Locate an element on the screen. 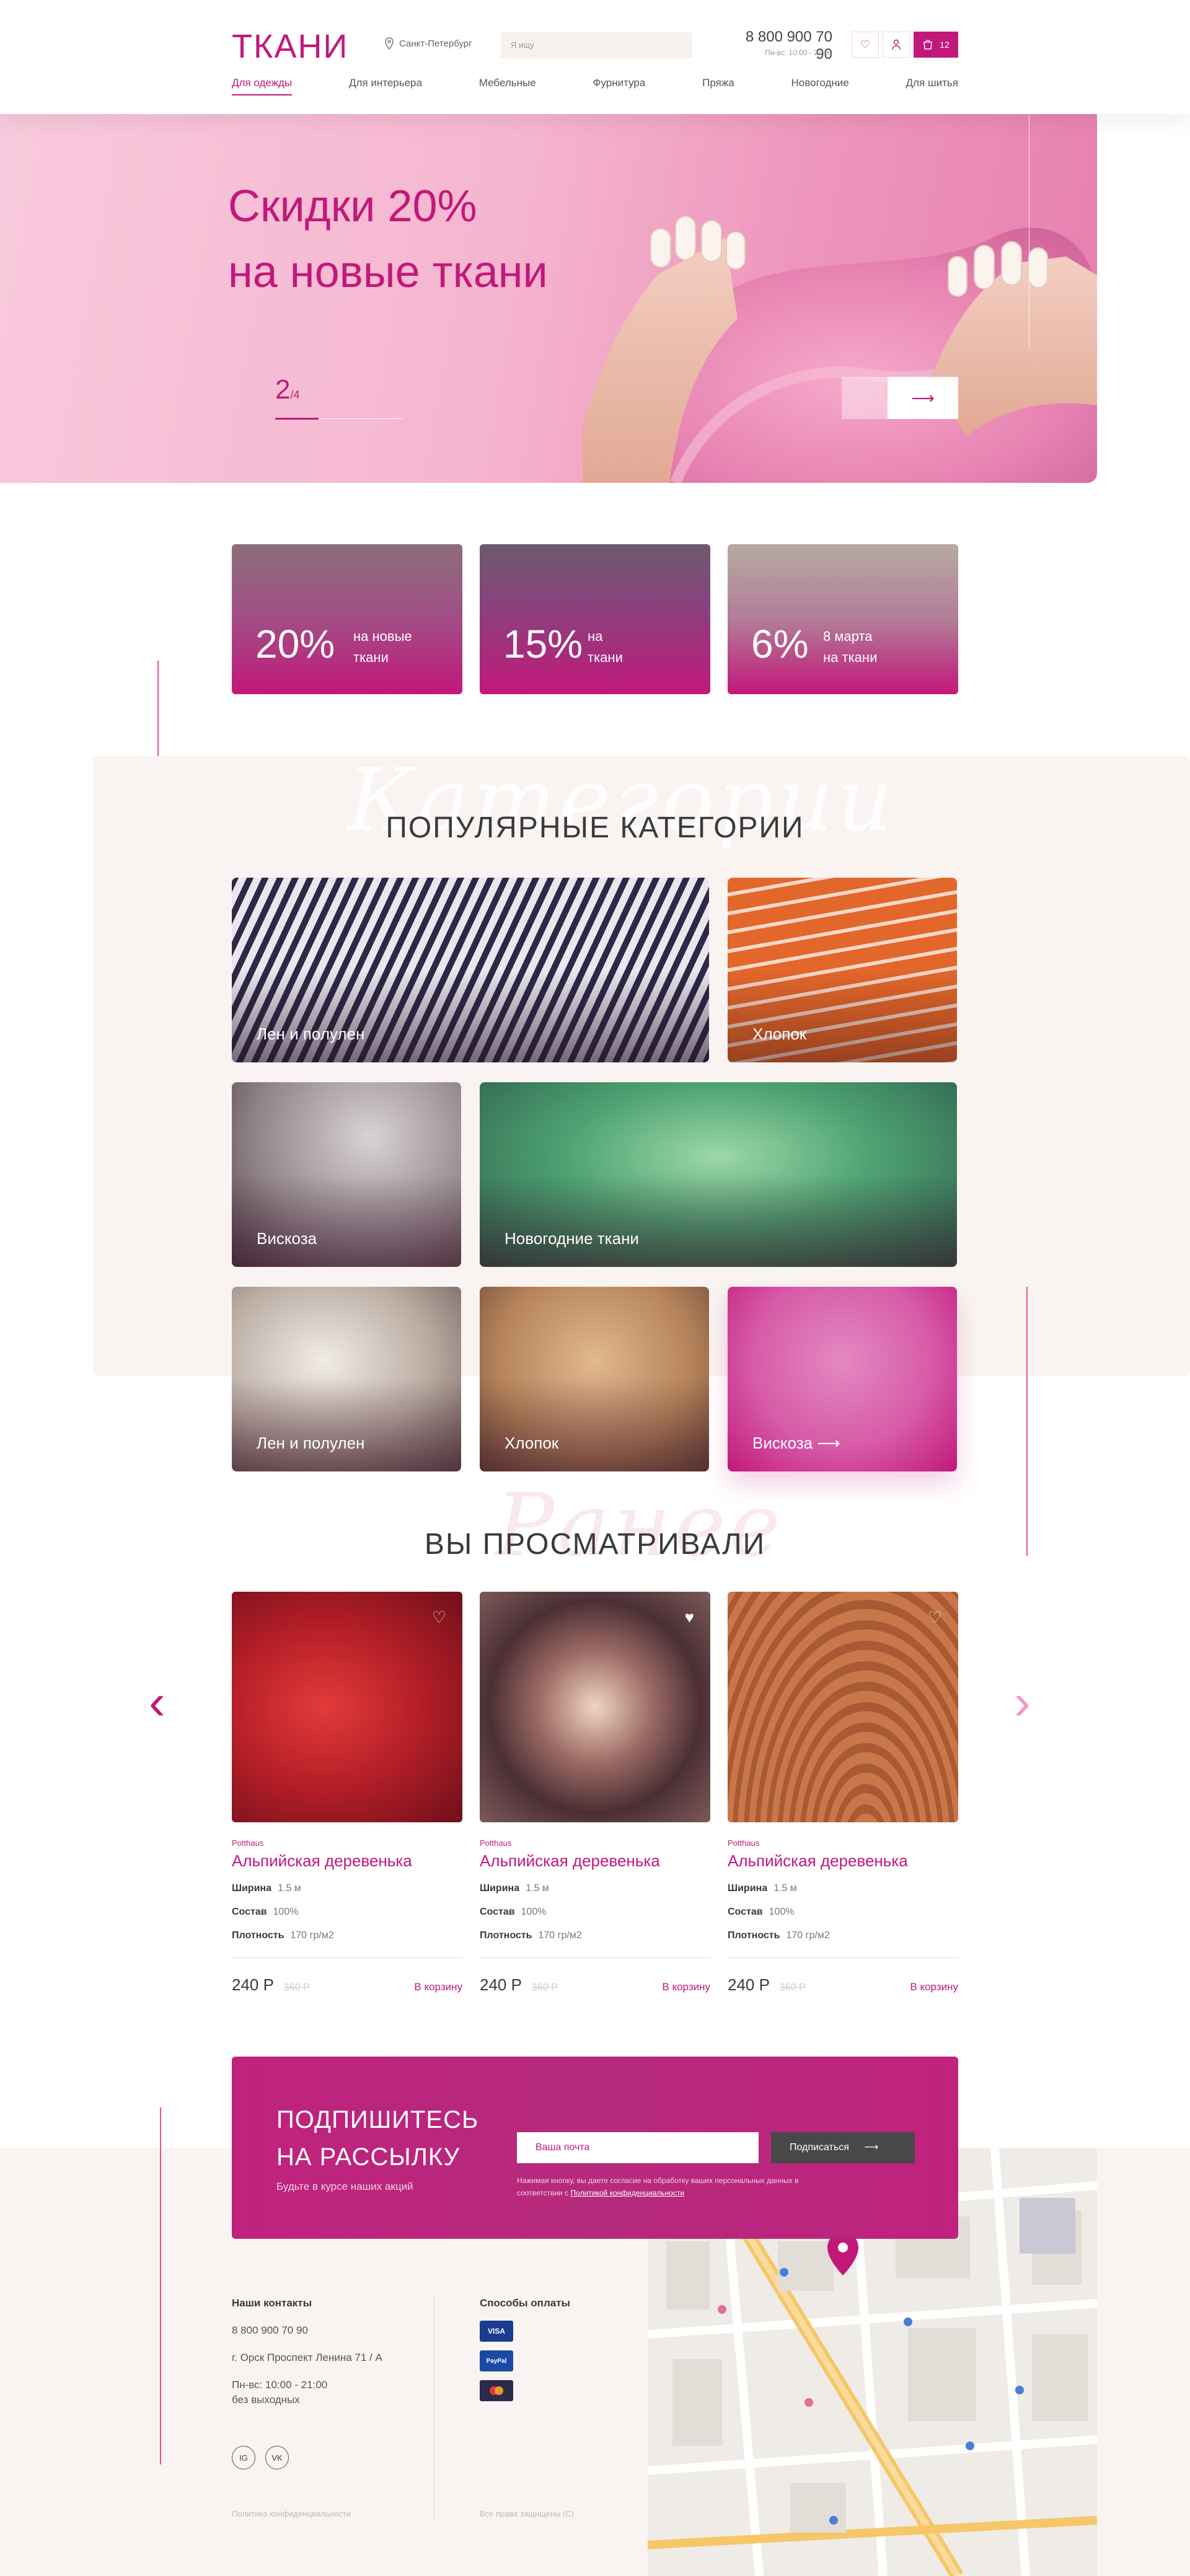 The height and width of the screenshot is (2576, 1190). promo-text: на ткани is located at coordinates (605, 647).